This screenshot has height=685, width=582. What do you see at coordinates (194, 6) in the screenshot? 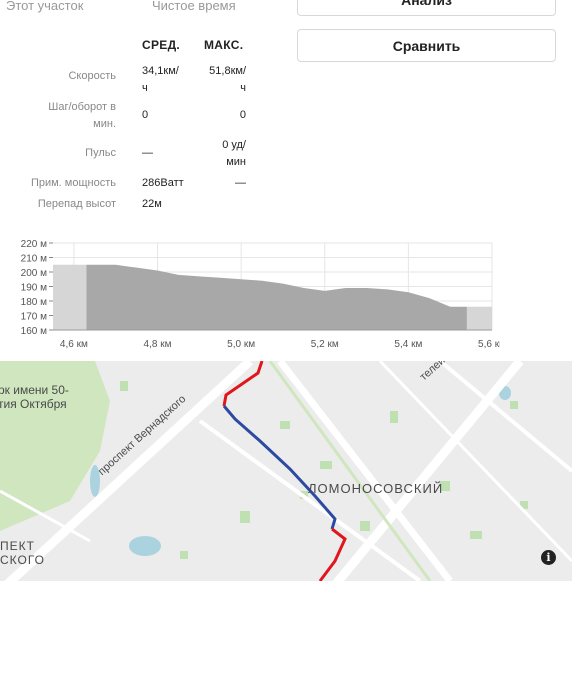
I see `net-time-label: Чистое время` at bounding box center [194, 6].